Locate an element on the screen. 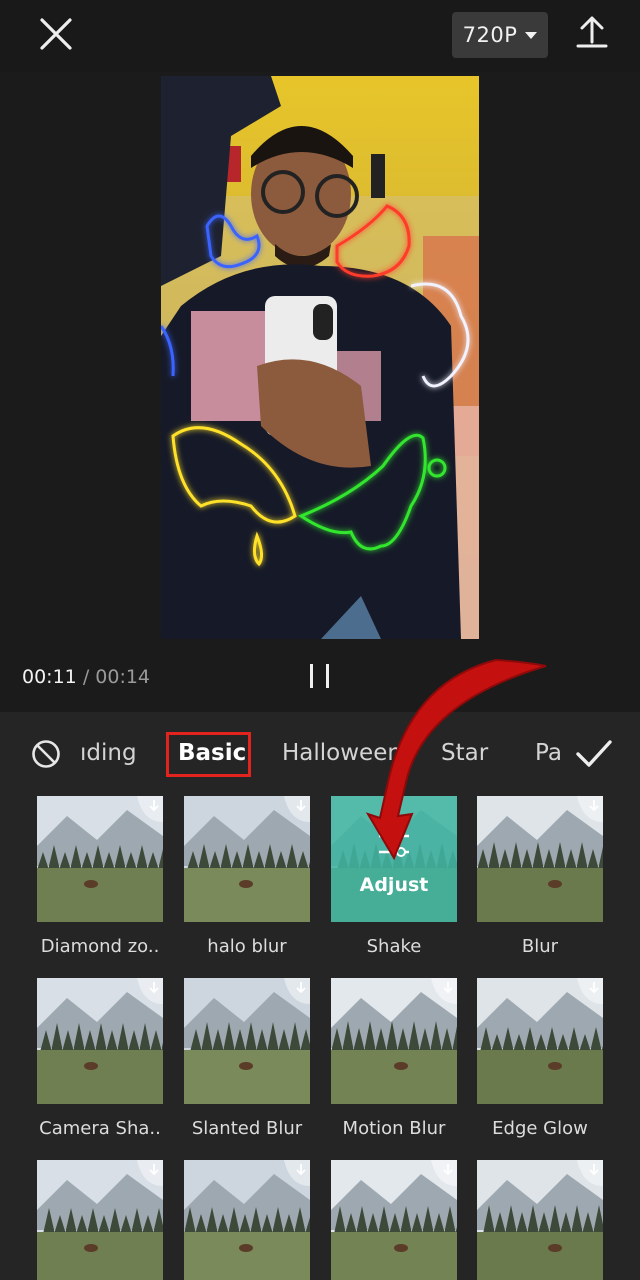 Image resolution: width=640 pixels, height=1280 pixels. category-tabs: ıding Basic Halloween Star Pa is located at coordinates (318, 754).